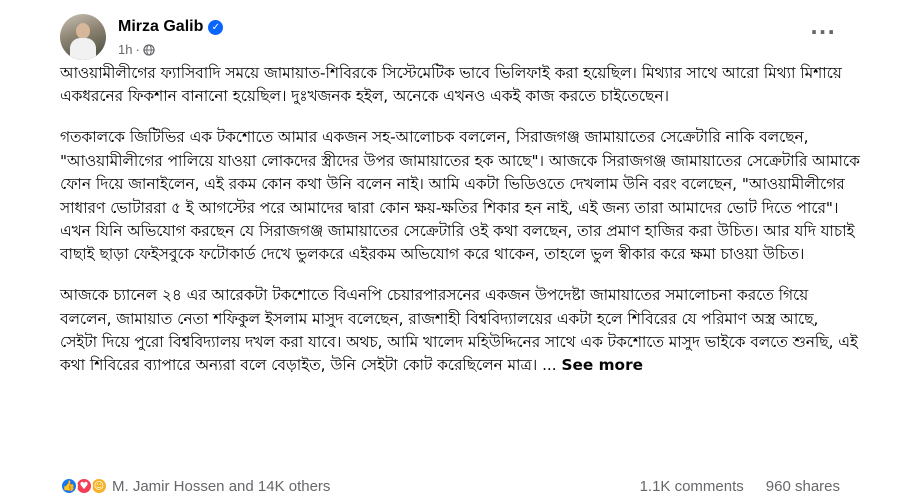 This screenshot has height=500, width=900. Describe the element at coordinates (83, 49) in the screenshot. I see `avatar-body-shape` at that location.